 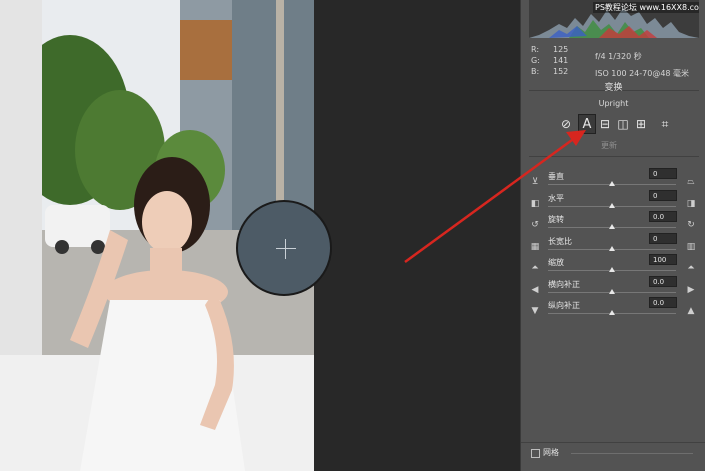 I want to click on grid-control: 网格, so click(x=613, y=452).